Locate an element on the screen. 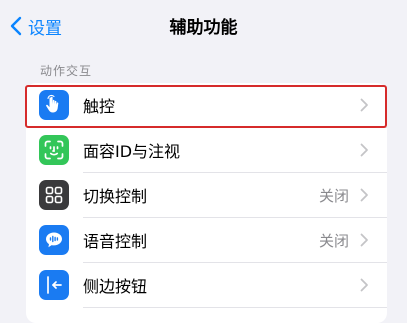  face-id-icon is located at coordinates (54, 150).